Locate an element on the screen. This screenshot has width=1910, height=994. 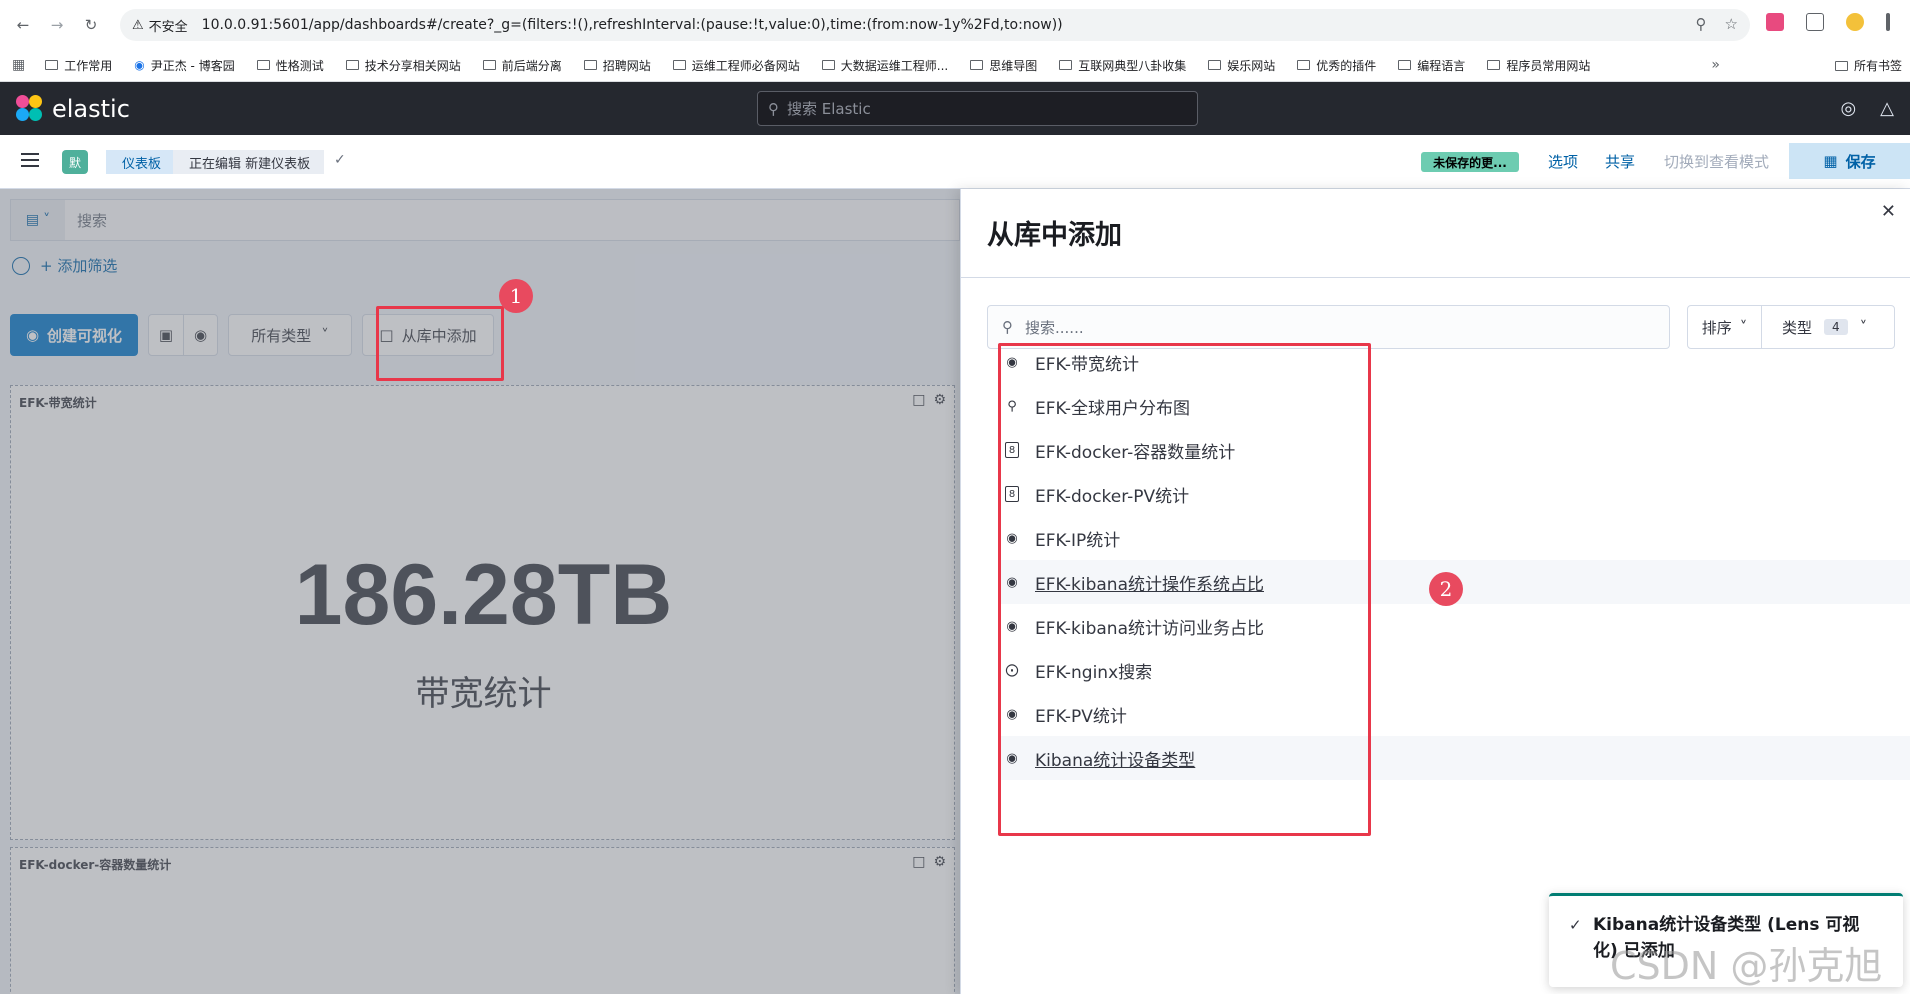
save-button: ▦ 保存 is located at coordinates (1849, 161).